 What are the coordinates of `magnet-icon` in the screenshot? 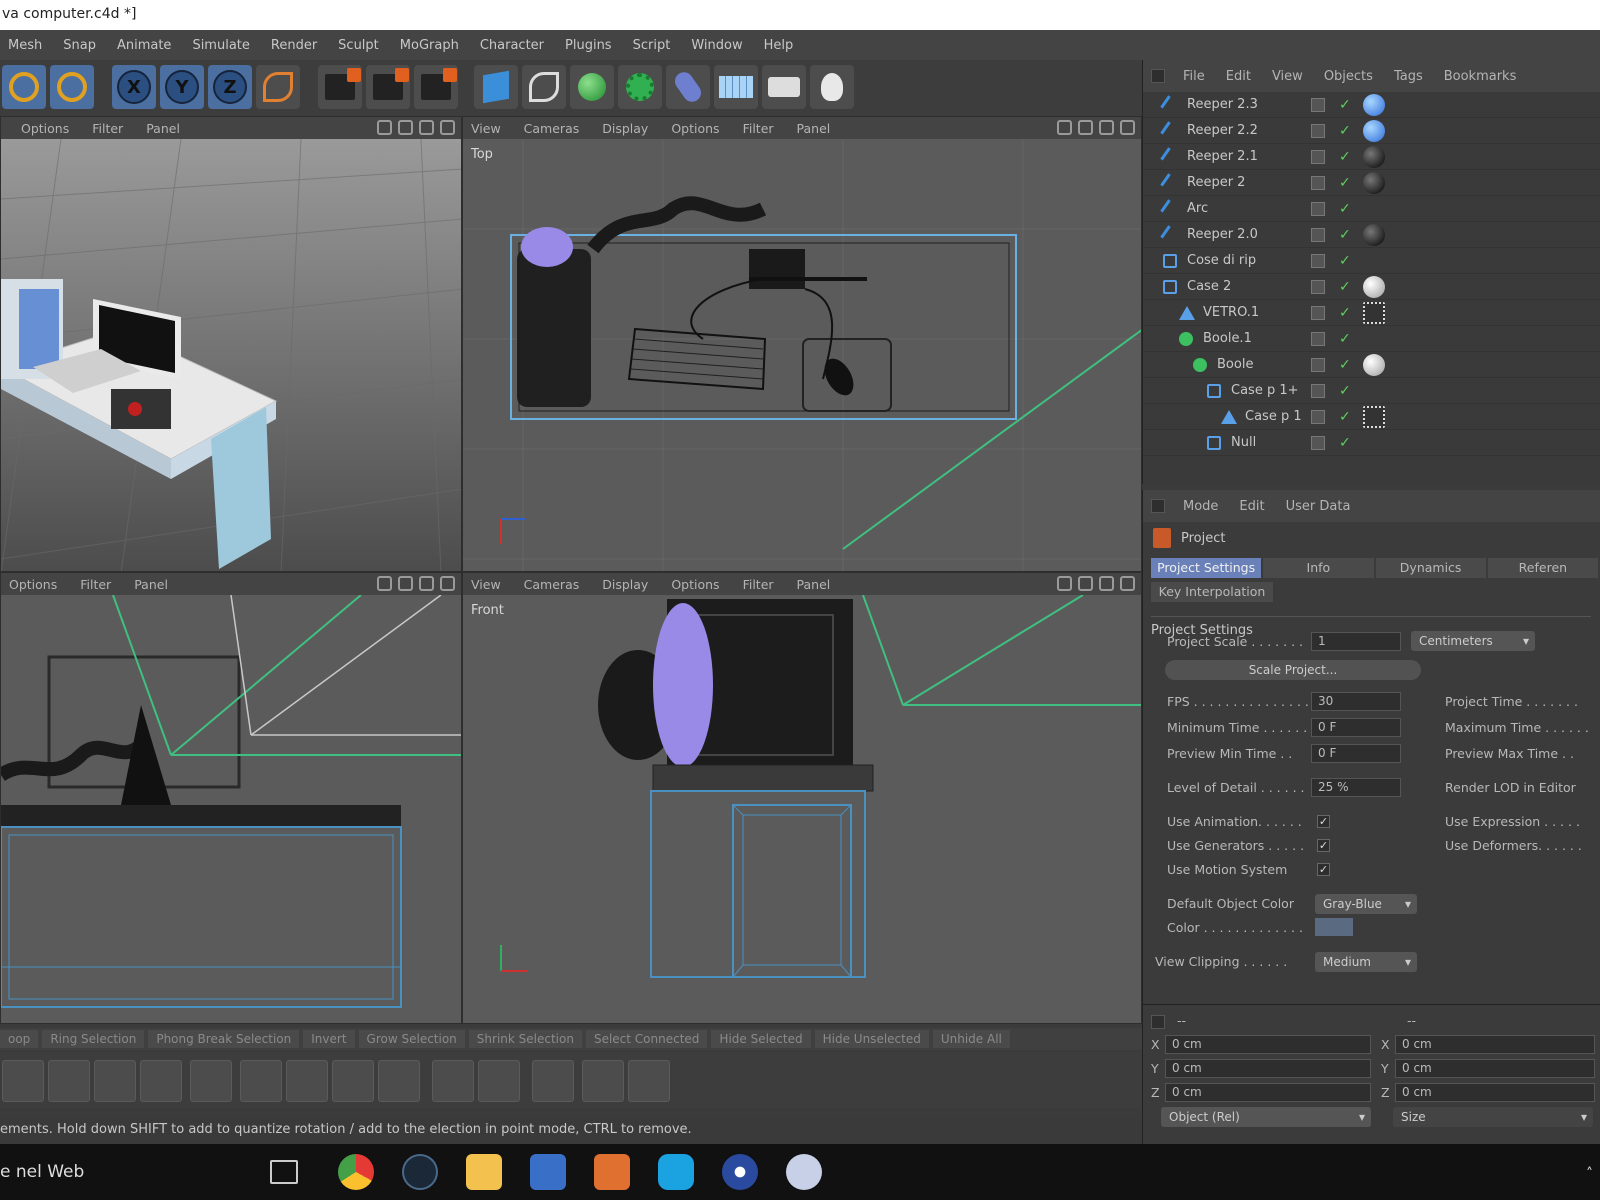 It's located at (23, 1081).